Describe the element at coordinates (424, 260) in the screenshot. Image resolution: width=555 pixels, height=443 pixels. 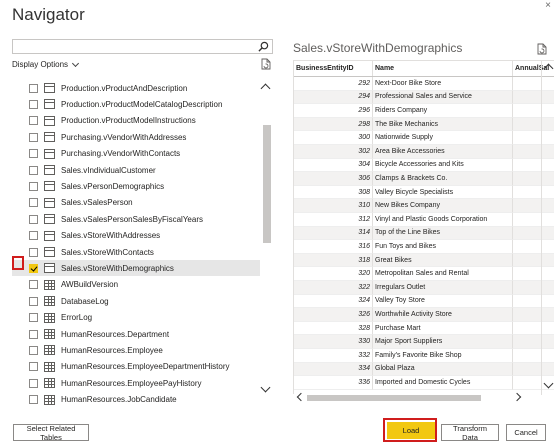
I see `table-row: 318 Great Bikes` at that location.